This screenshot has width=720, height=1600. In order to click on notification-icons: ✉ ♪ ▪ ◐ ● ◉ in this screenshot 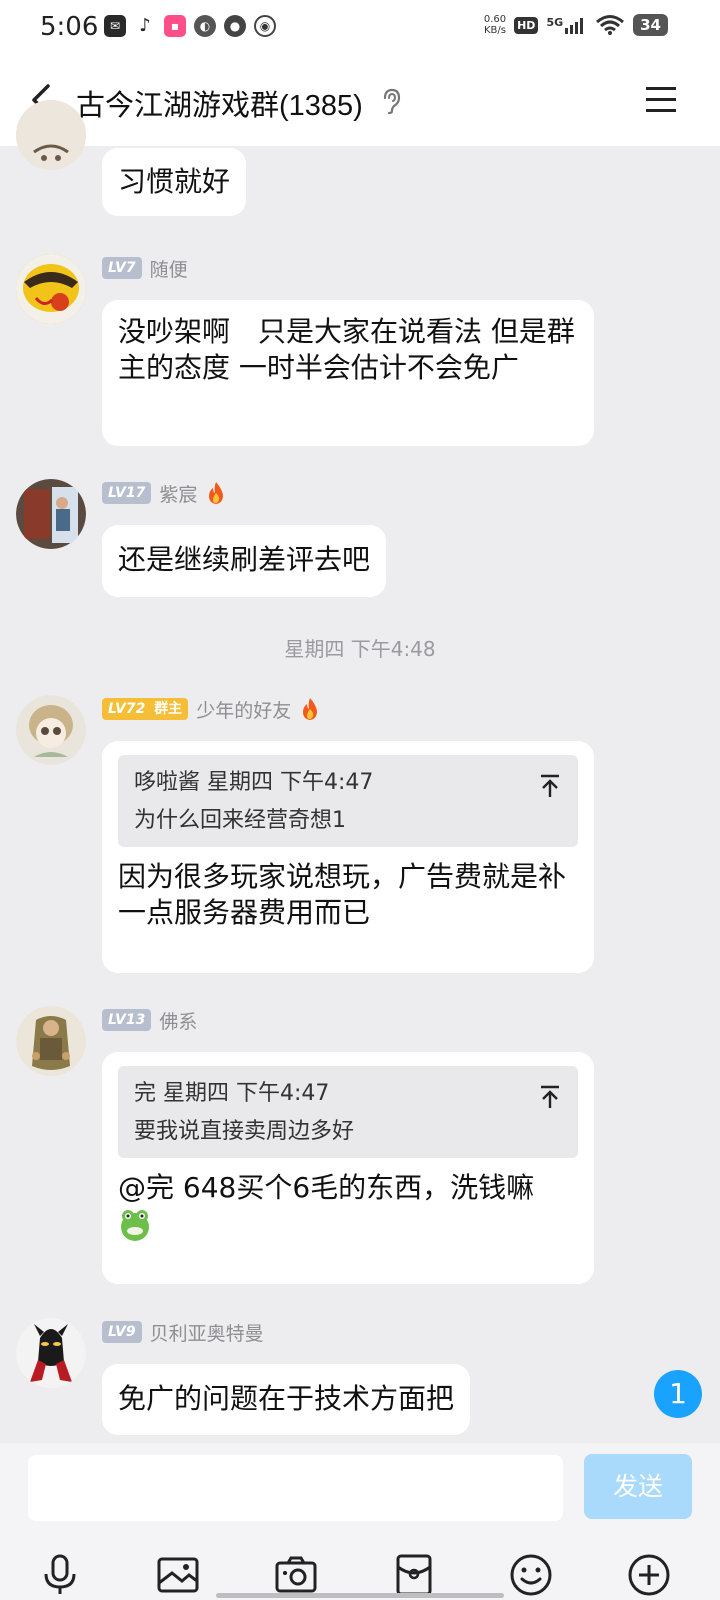, I will do `click(190, 26)`.